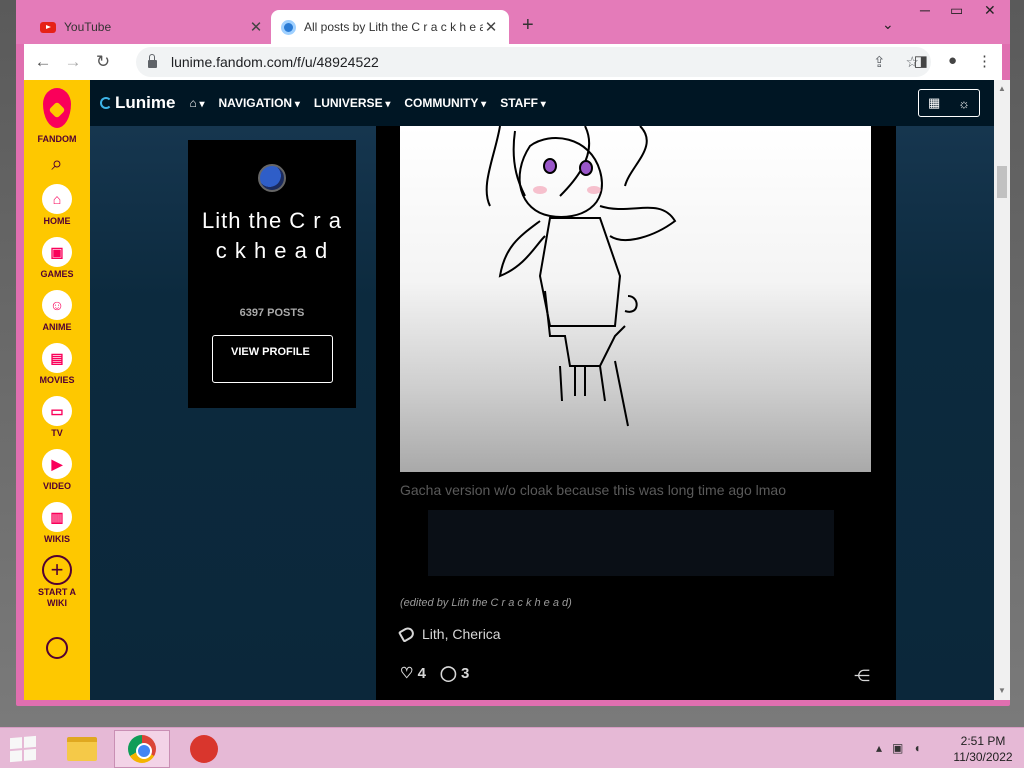 Image resolution: width=1024 pixels, height=768 pixels. Describe the element at coordinates (934, 103) in the screenshot. I see `open-book-icon: ▦` at that location.